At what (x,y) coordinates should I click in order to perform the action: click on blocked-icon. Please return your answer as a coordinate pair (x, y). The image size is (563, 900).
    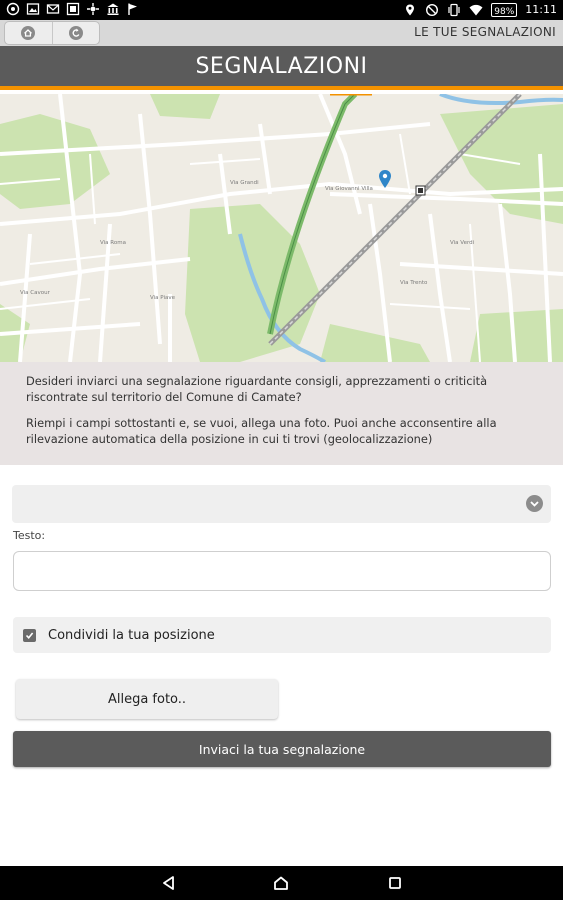
    Looking at the image, I should click on (432, 10).